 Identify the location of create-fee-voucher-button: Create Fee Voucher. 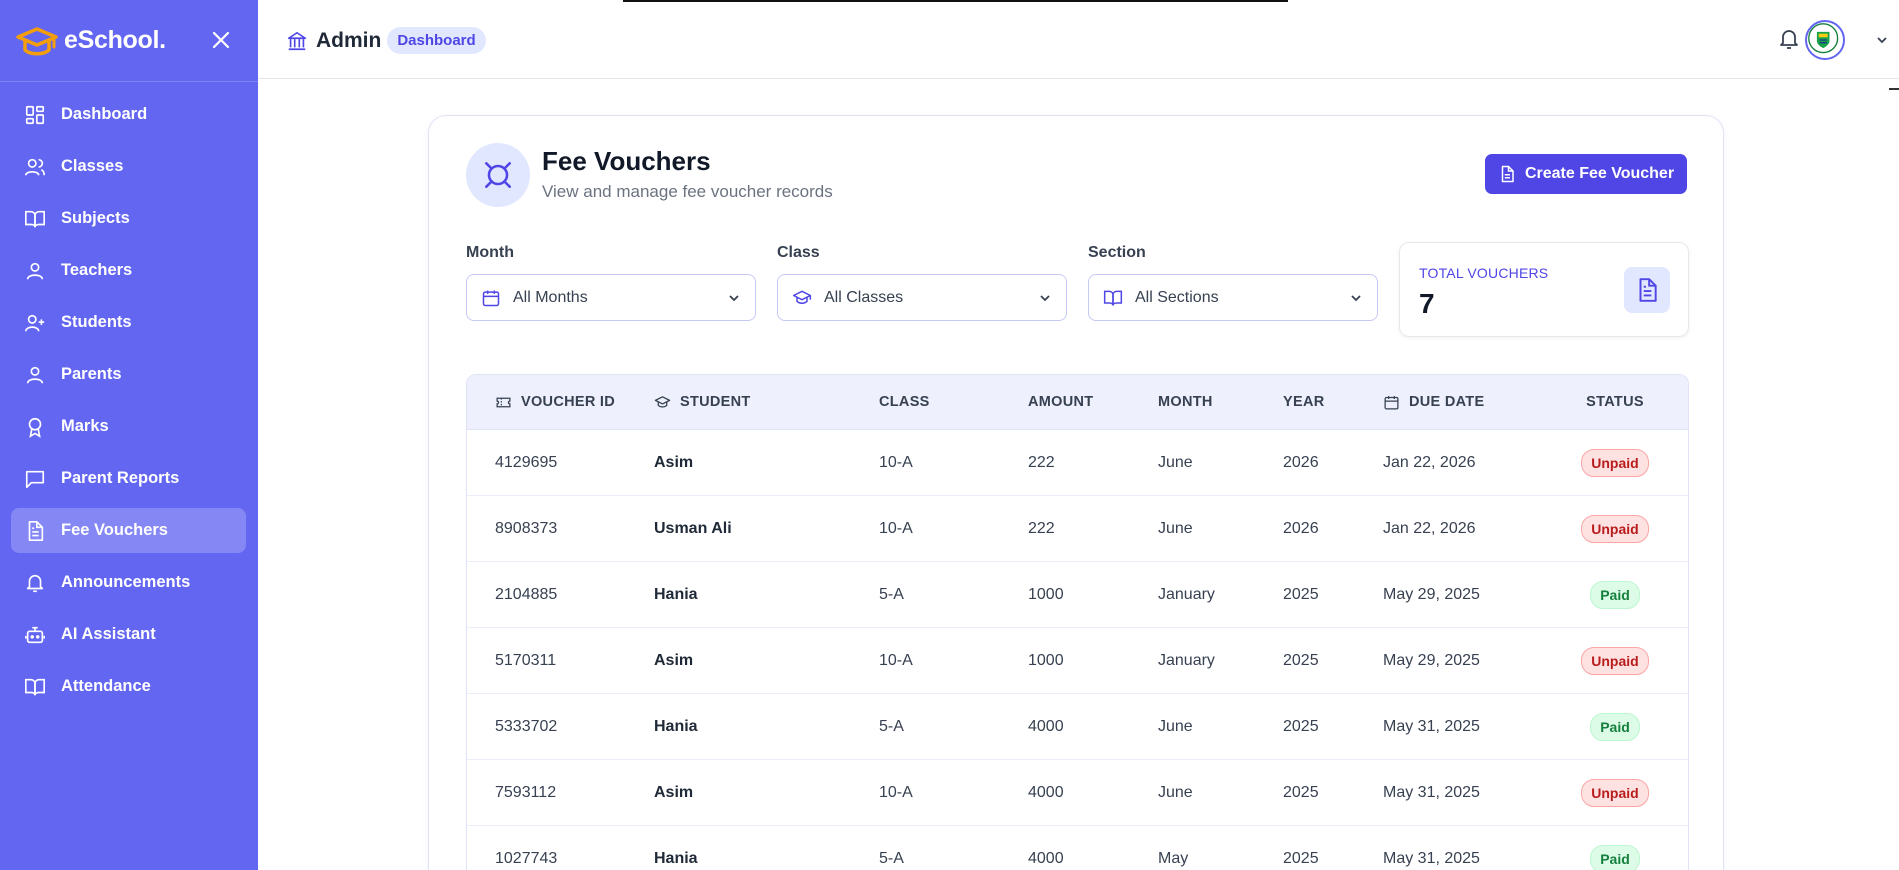
(1586, 174).